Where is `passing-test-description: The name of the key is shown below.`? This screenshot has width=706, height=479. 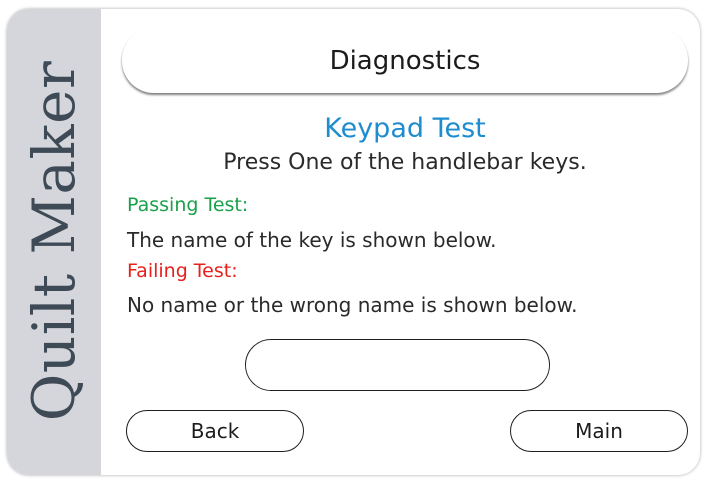 passing-test-description: The name of the key is shown below. is located at coordinates (312, 240).